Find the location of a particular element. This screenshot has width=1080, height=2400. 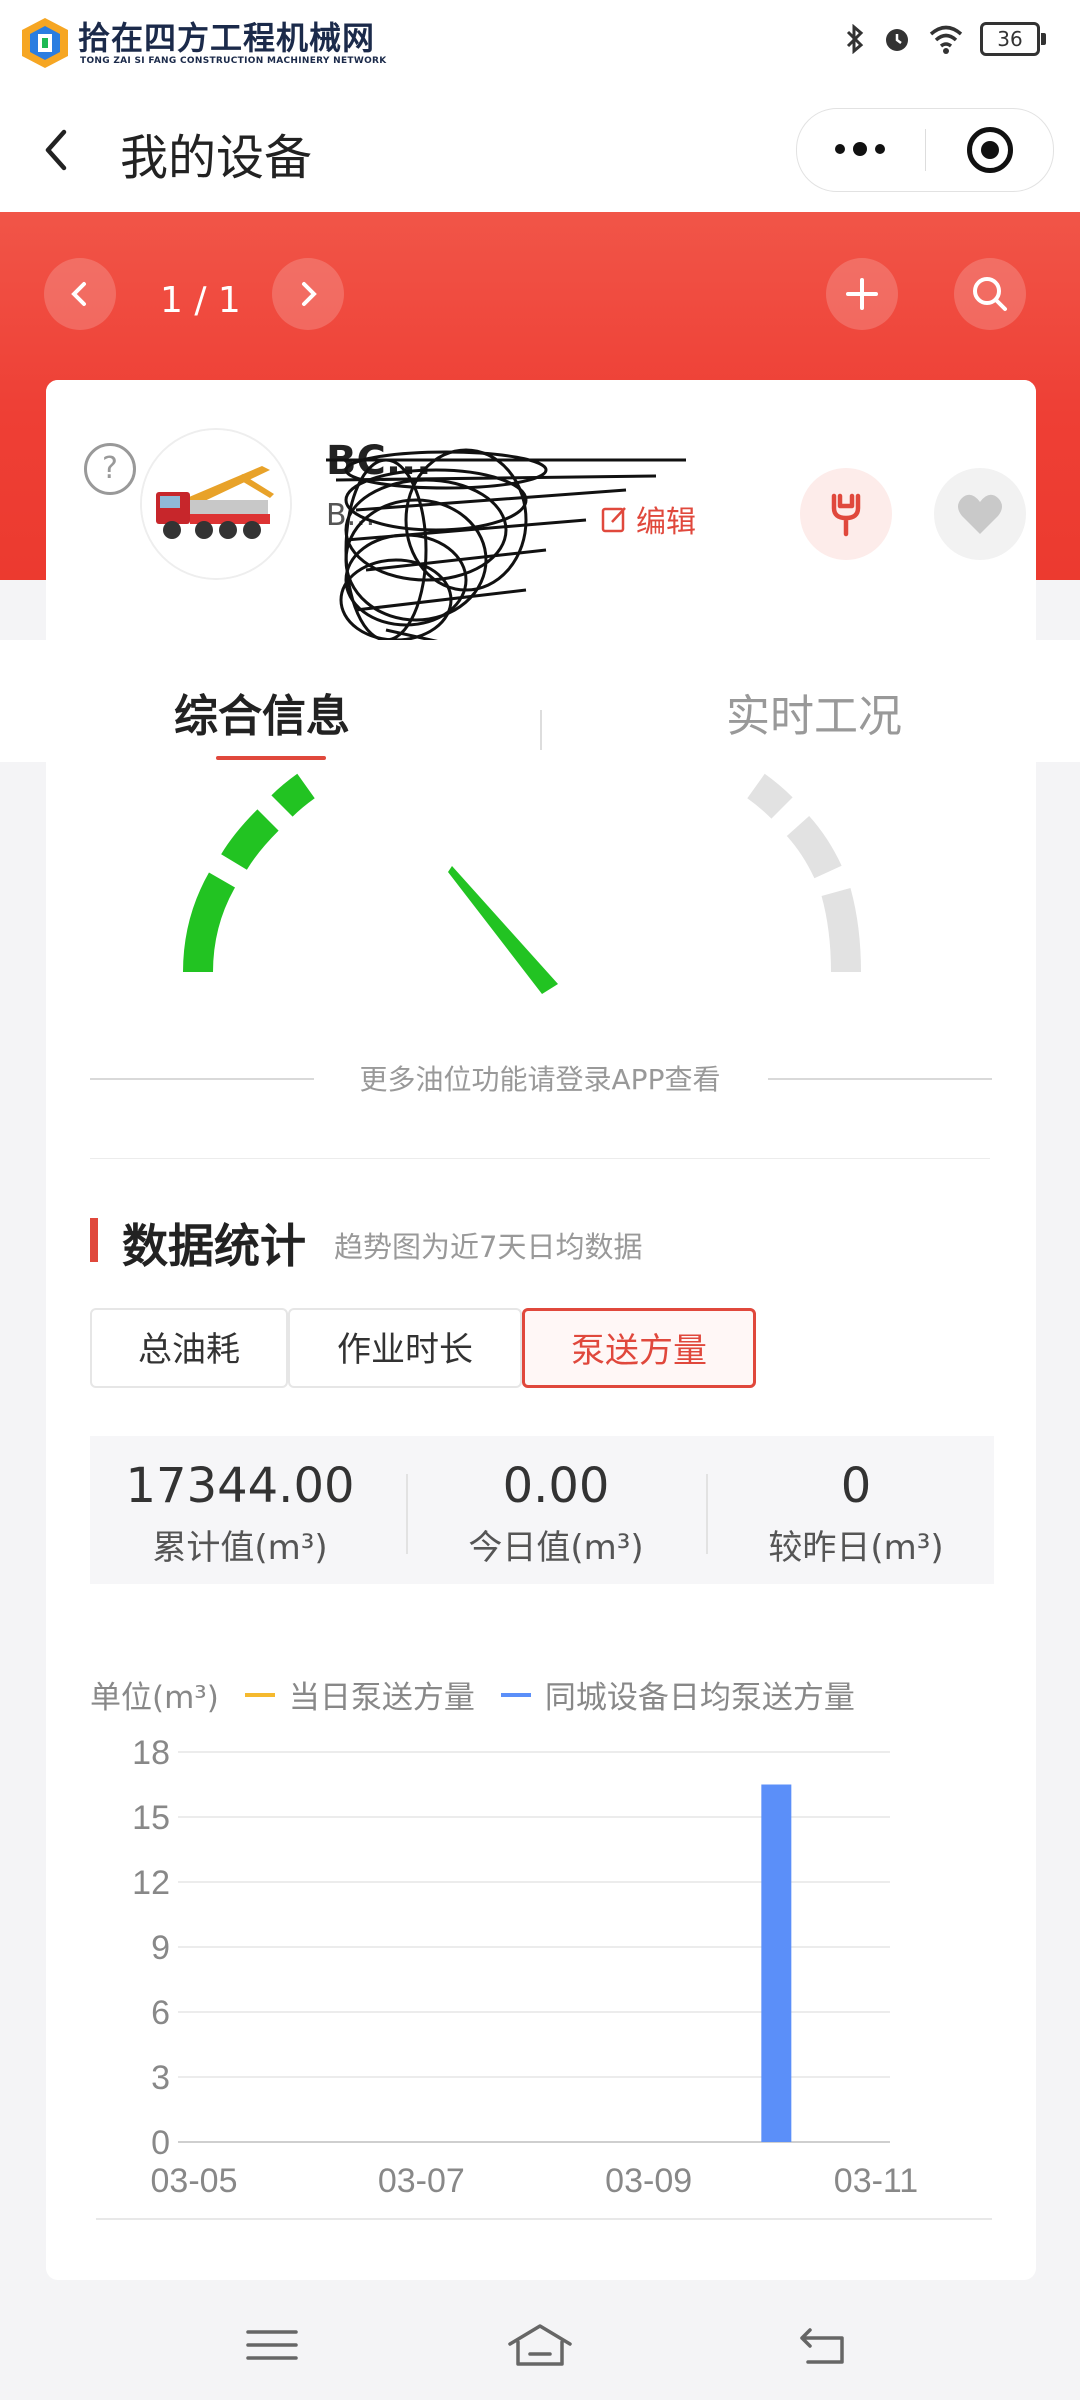

summary-today-label: 今日值(m³) is located at coordinates (556, 1548).